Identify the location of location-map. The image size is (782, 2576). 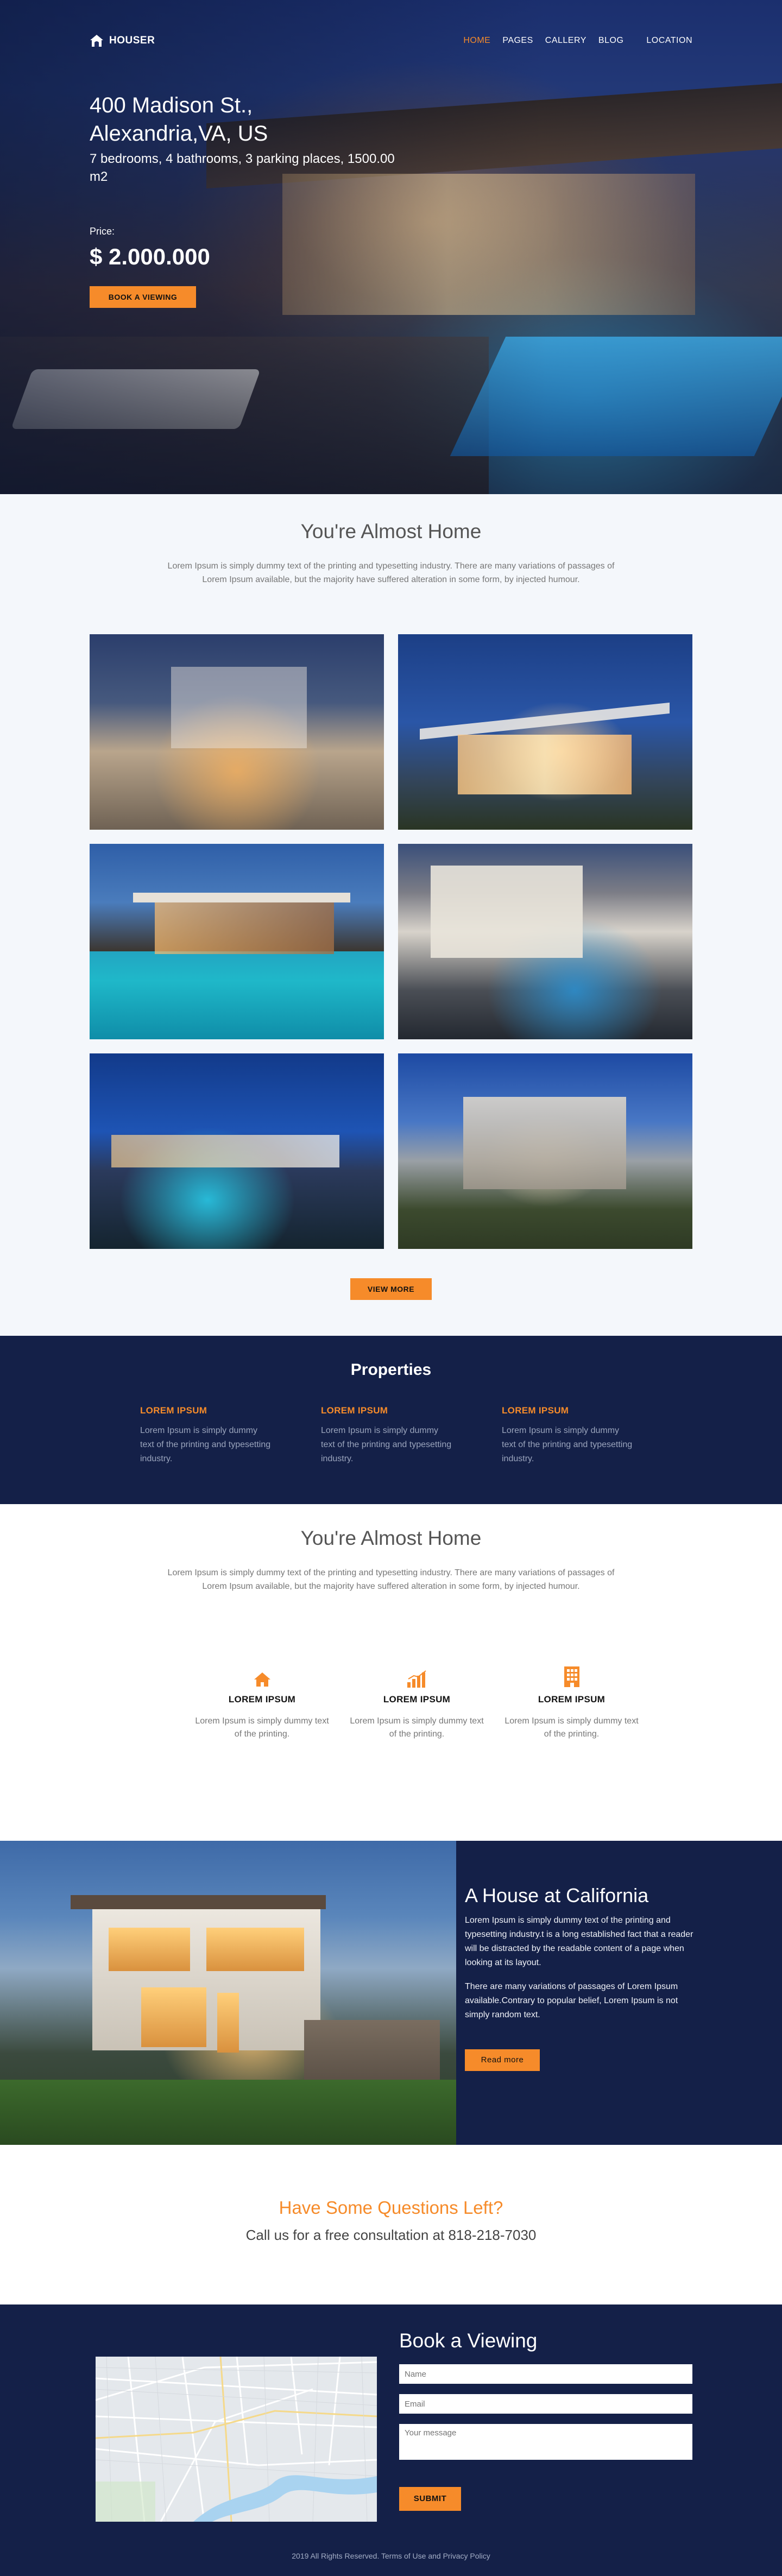
(236, 2440).